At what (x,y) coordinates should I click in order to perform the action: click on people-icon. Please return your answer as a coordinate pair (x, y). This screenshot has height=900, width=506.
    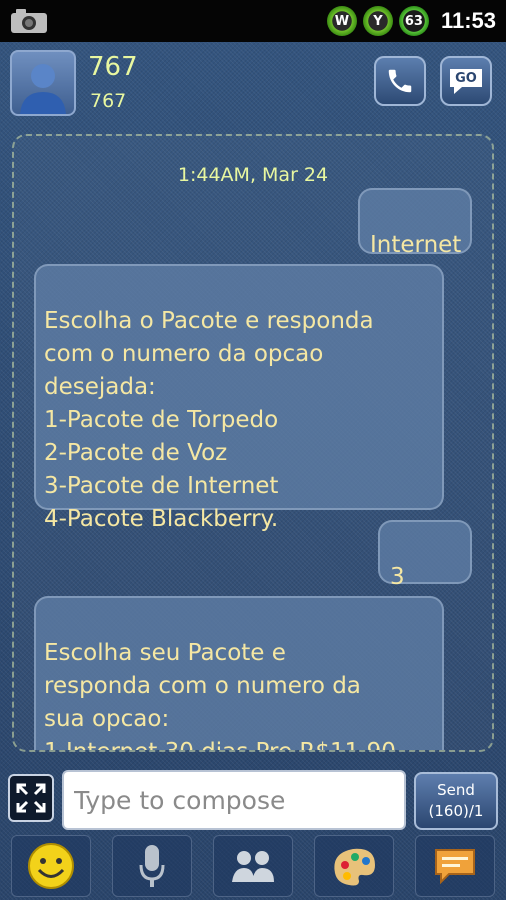
    Looking at the image, I should click on (252, 866).